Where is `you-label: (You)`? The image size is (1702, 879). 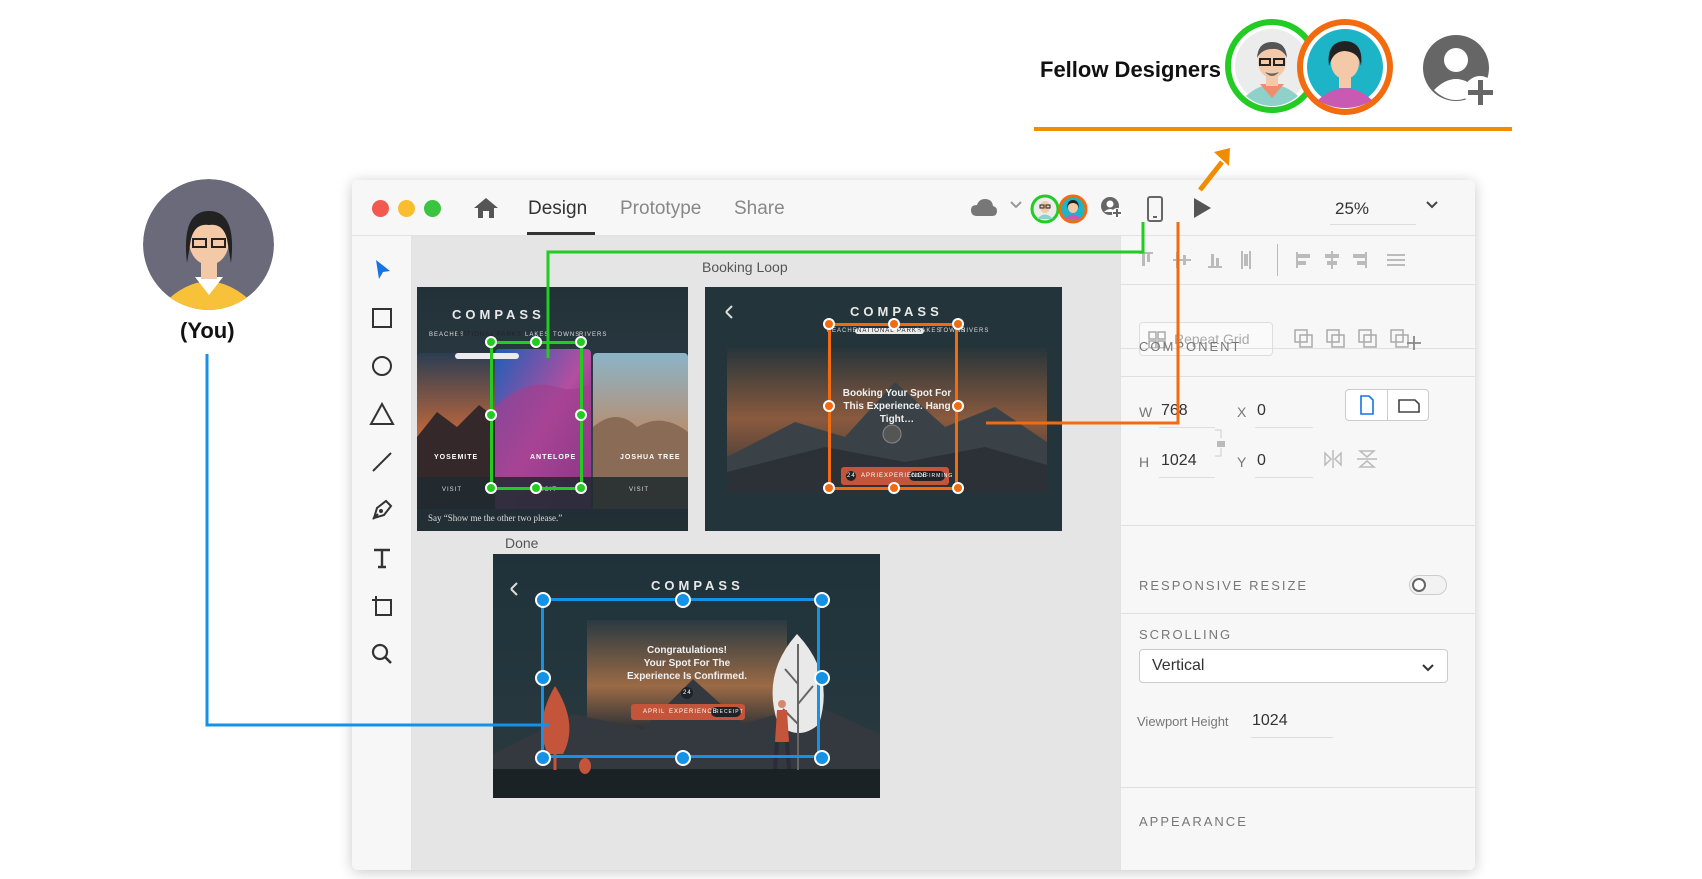 you-label: (You) is located at coordinates (207, 330).